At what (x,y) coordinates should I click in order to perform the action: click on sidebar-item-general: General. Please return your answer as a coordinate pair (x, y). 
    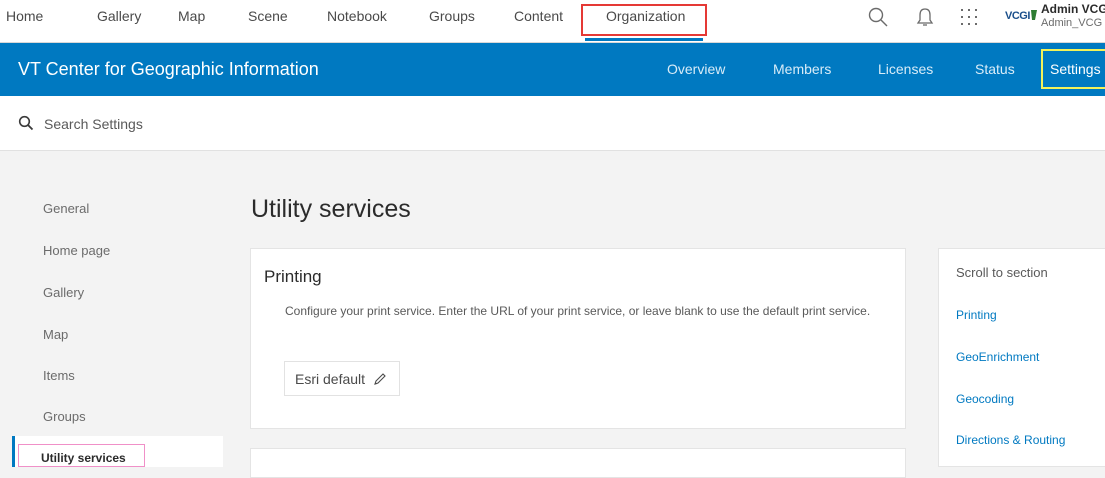
    Looking at the image, I should click on (66, 208).